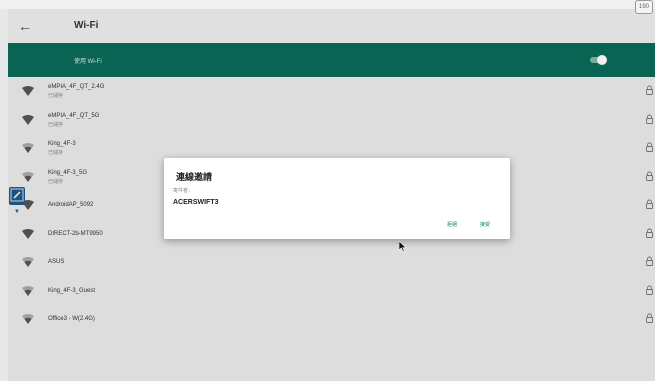 The width and height of the screenshot is (655, 381). Describe the element at coordinates (183, 191) in the screenshot. I see `sender-label: 寄件者：` at that location.